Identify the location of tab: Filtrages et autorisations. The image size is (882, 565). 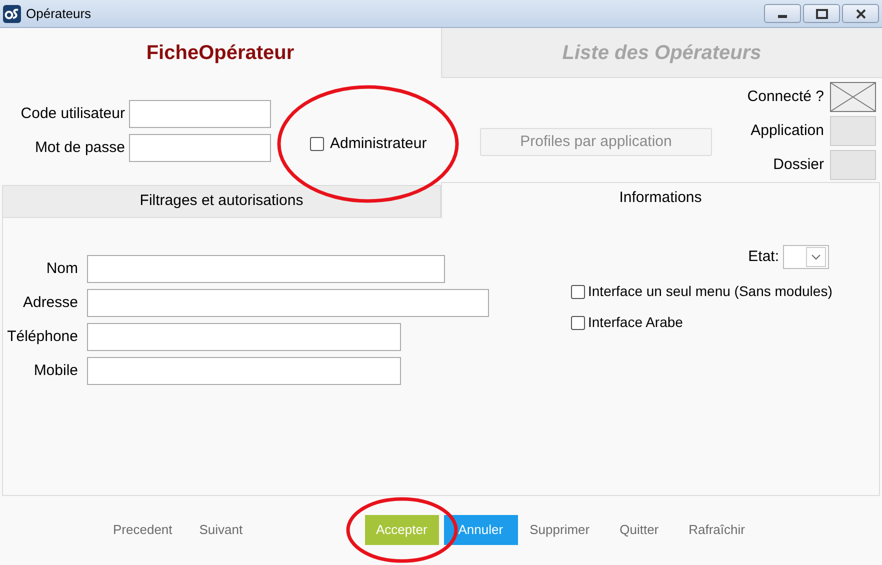
(221, 201).